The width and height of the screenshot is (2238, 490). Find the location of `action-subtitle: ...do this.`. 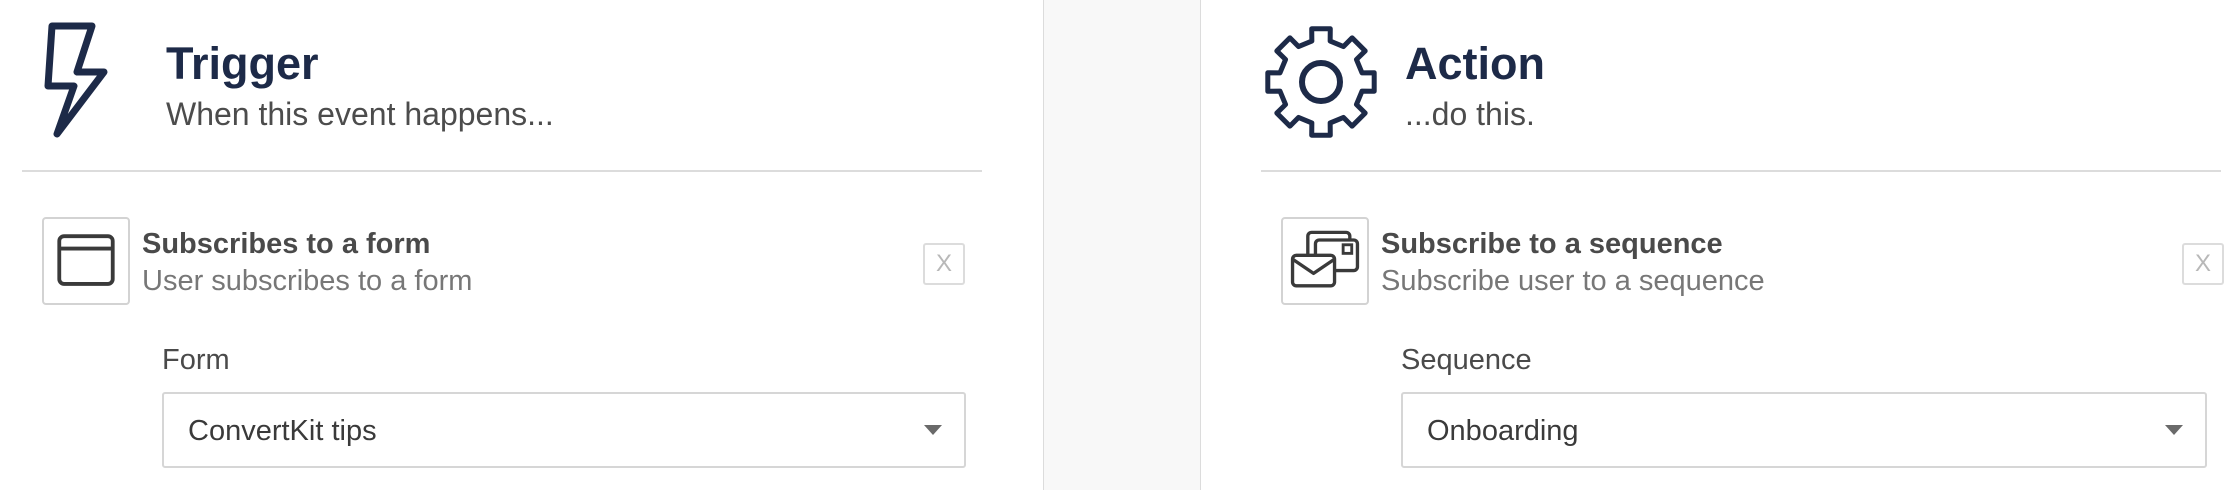

action-subtitle: ...do this. is located at coordinates (1470, 114).